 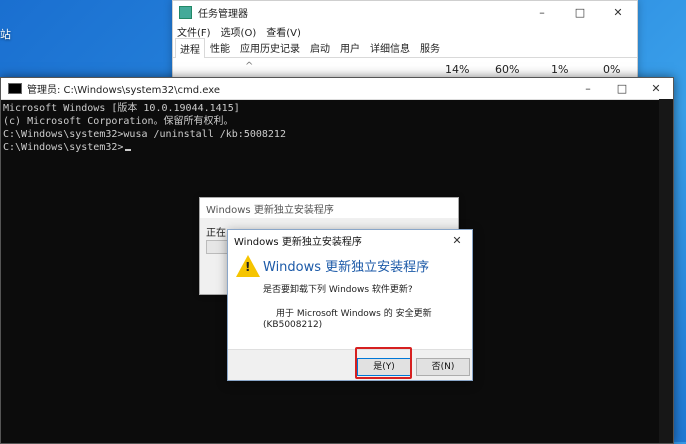 What do you see at coordinates (350, 364) in the screenshot?
I see `dialog-footer: 是(Y) 否(N)` at bounding box center [350, 364].